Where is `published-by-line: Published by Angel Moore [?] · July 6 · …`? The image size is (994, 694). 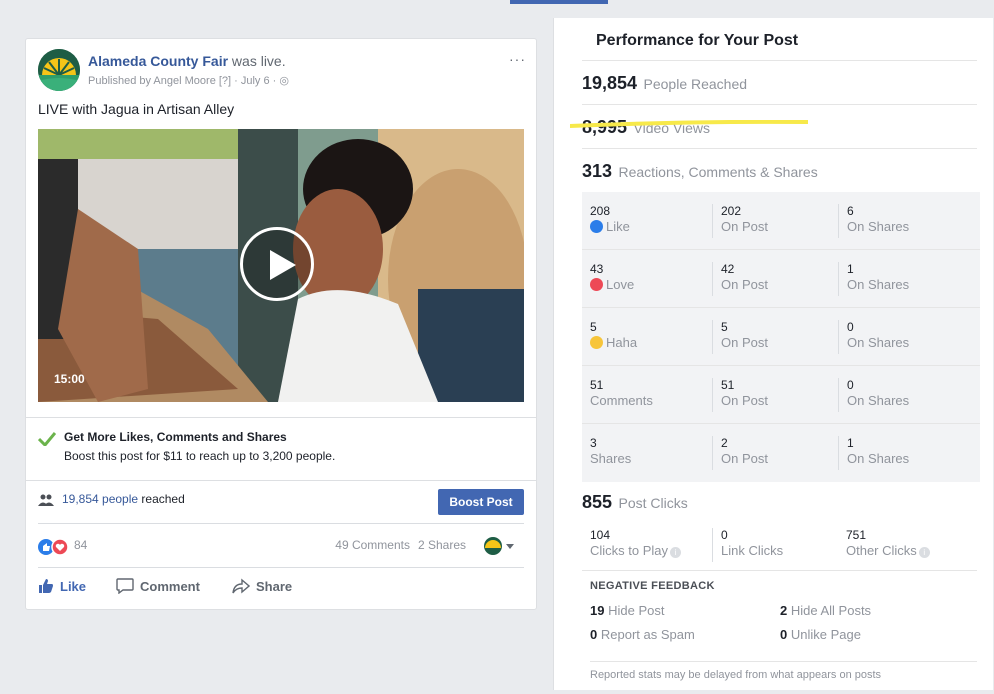
published-by-line: Published by Angel Moore [?] · July 6 · … is located at coordinates (188, 80).